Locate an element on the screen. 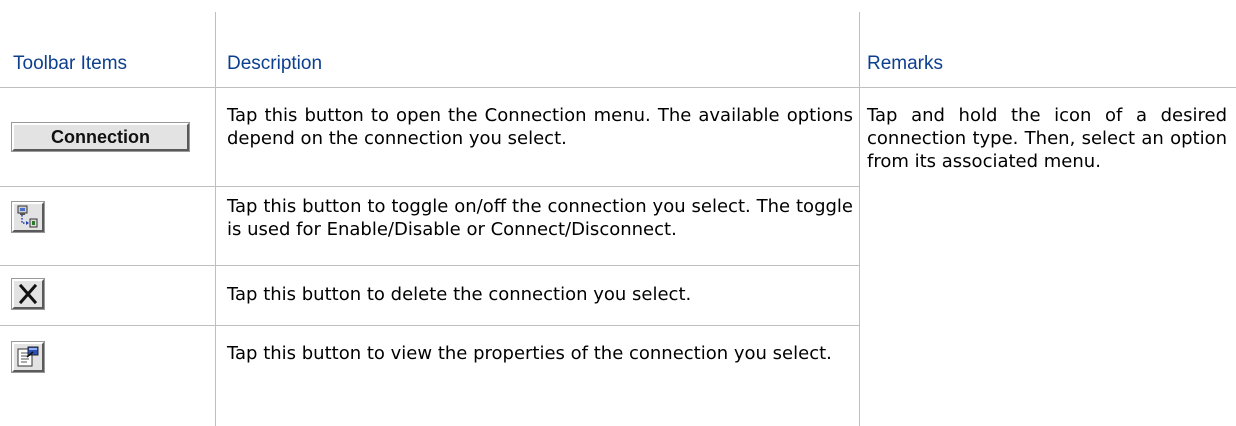 The image size is (1236, 426). column-divider-right is located at coordinates (859, 219).